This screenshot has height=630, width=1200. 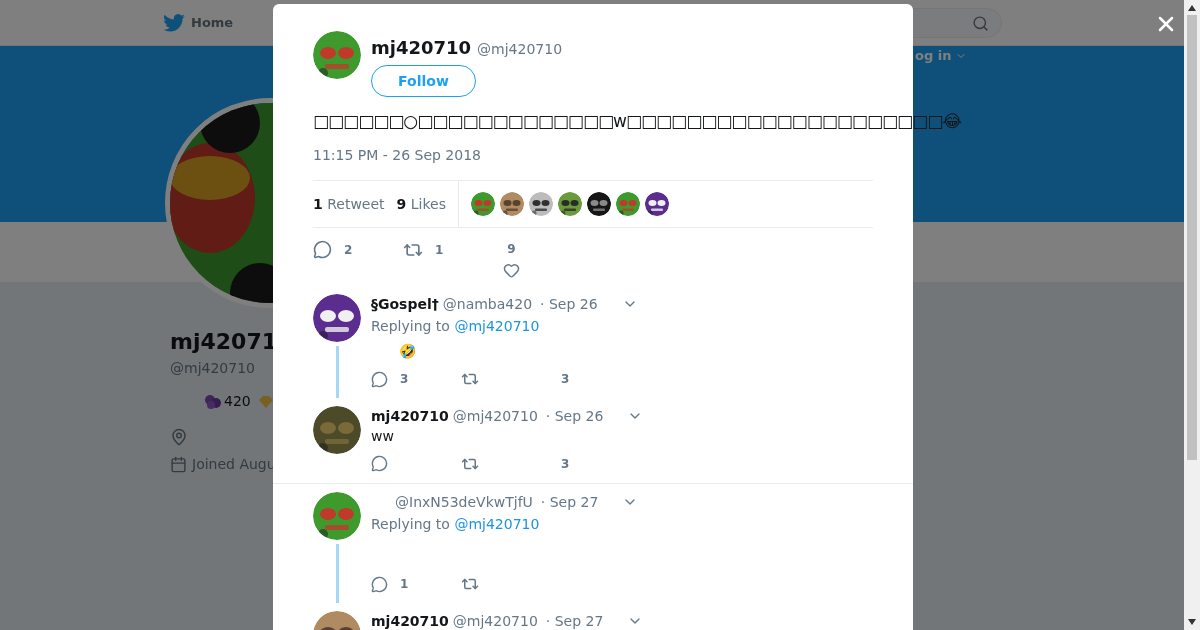 I want to click on stat-count: 9 Likes, so click(x=421, y=204).